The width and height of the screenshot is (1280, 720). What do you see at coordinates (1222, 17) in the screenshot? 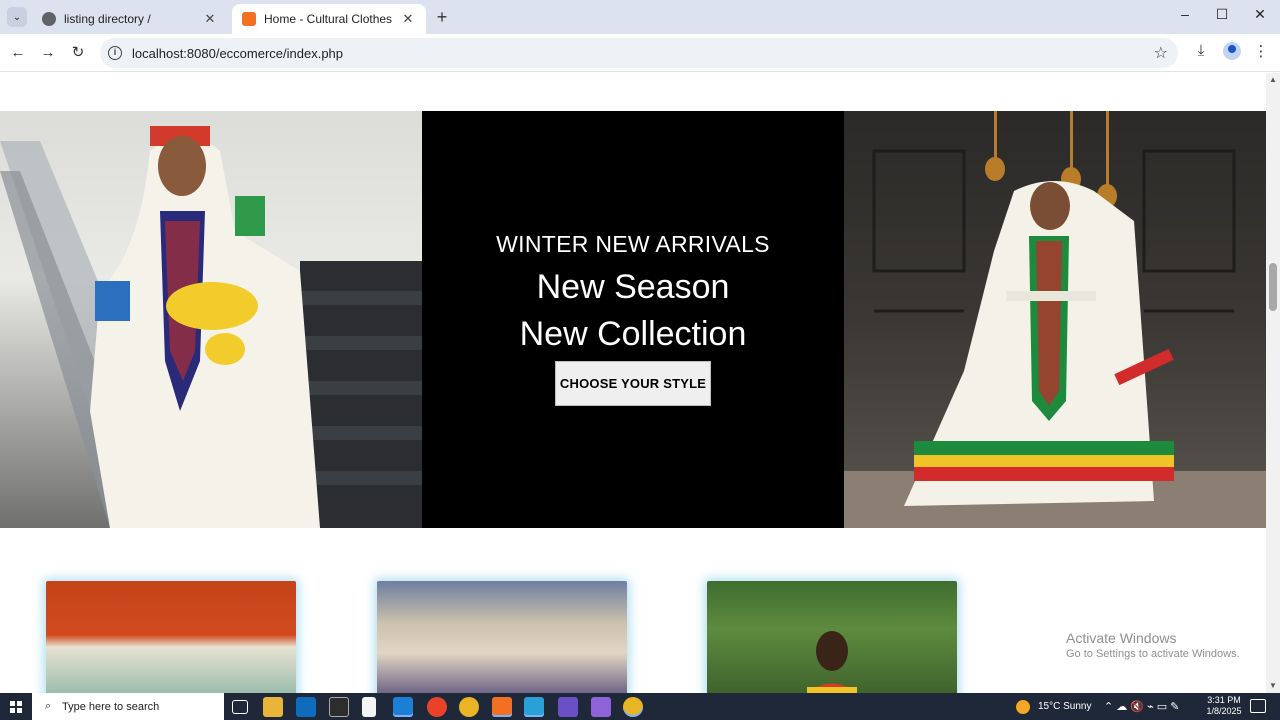
I see `maximize-button: ☐` at bounding box center [1222, 17].